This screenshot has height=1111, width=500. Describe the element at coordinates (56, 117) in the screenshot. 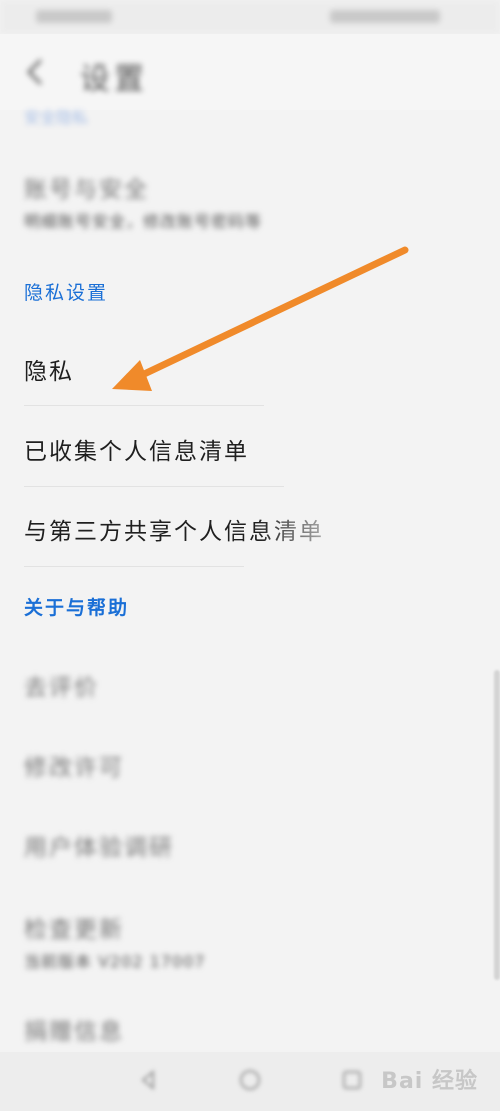

I see `section-header-security: 安全隐私` at that location.